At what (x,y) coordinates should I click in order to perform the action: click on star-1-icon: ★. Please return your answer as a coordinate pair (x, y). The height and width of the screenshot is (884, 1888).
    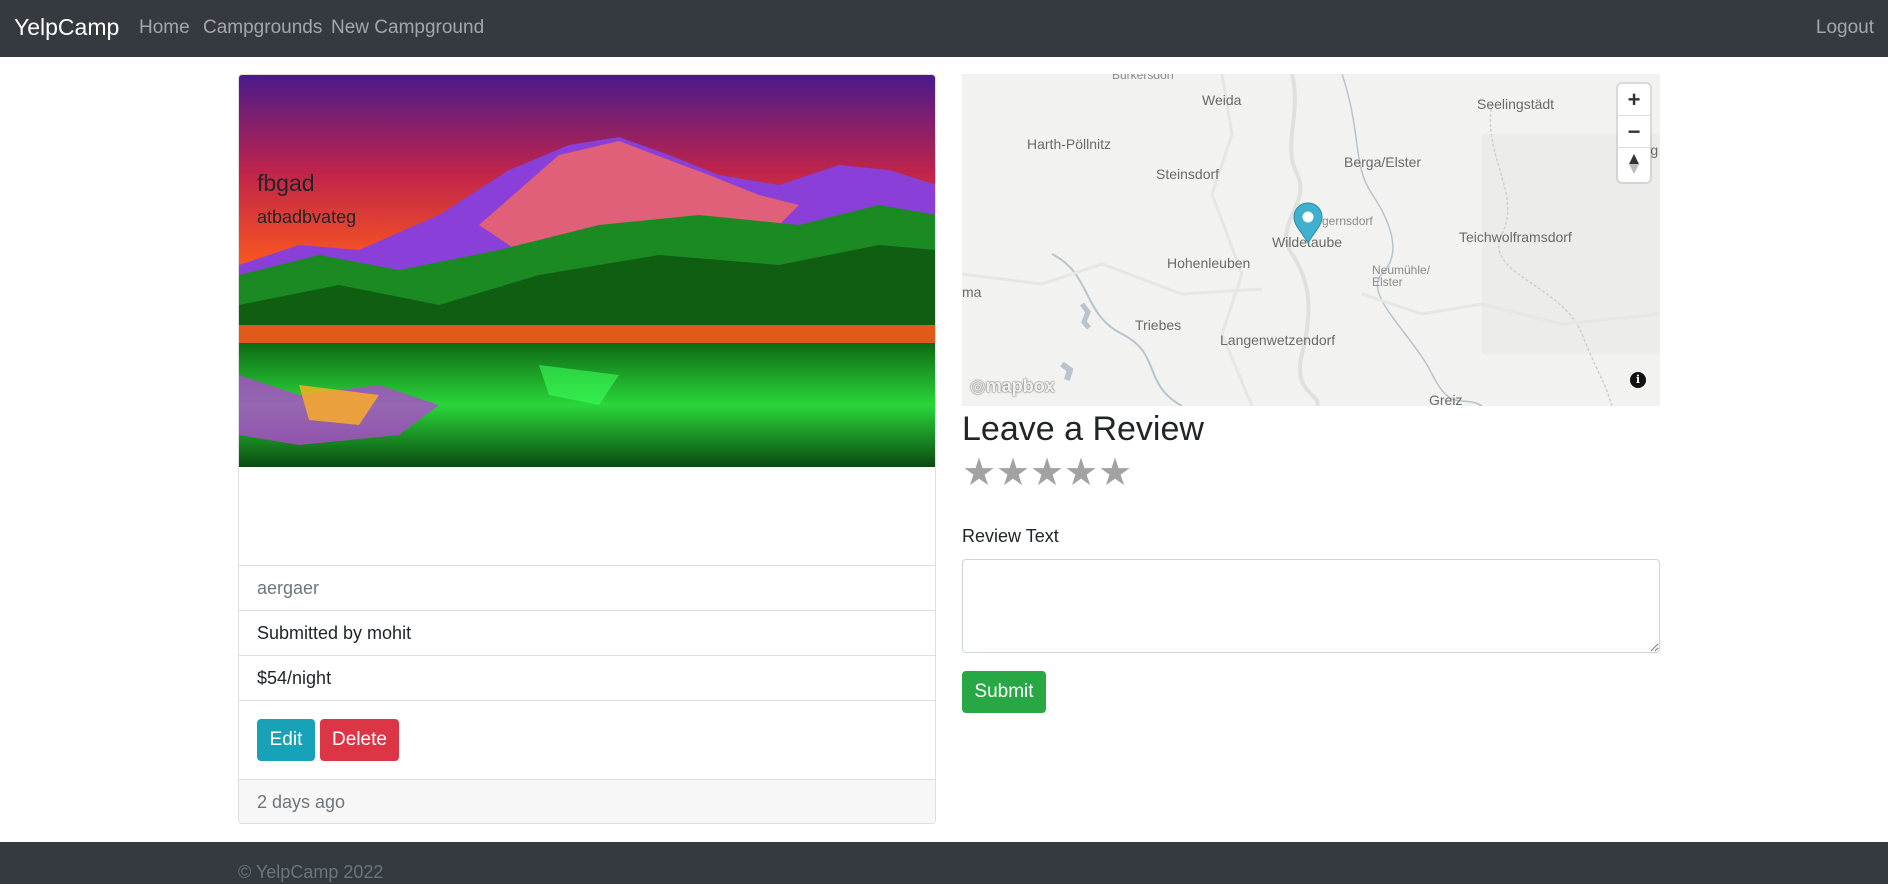
    Looking at the image, I should click on (979, 473).